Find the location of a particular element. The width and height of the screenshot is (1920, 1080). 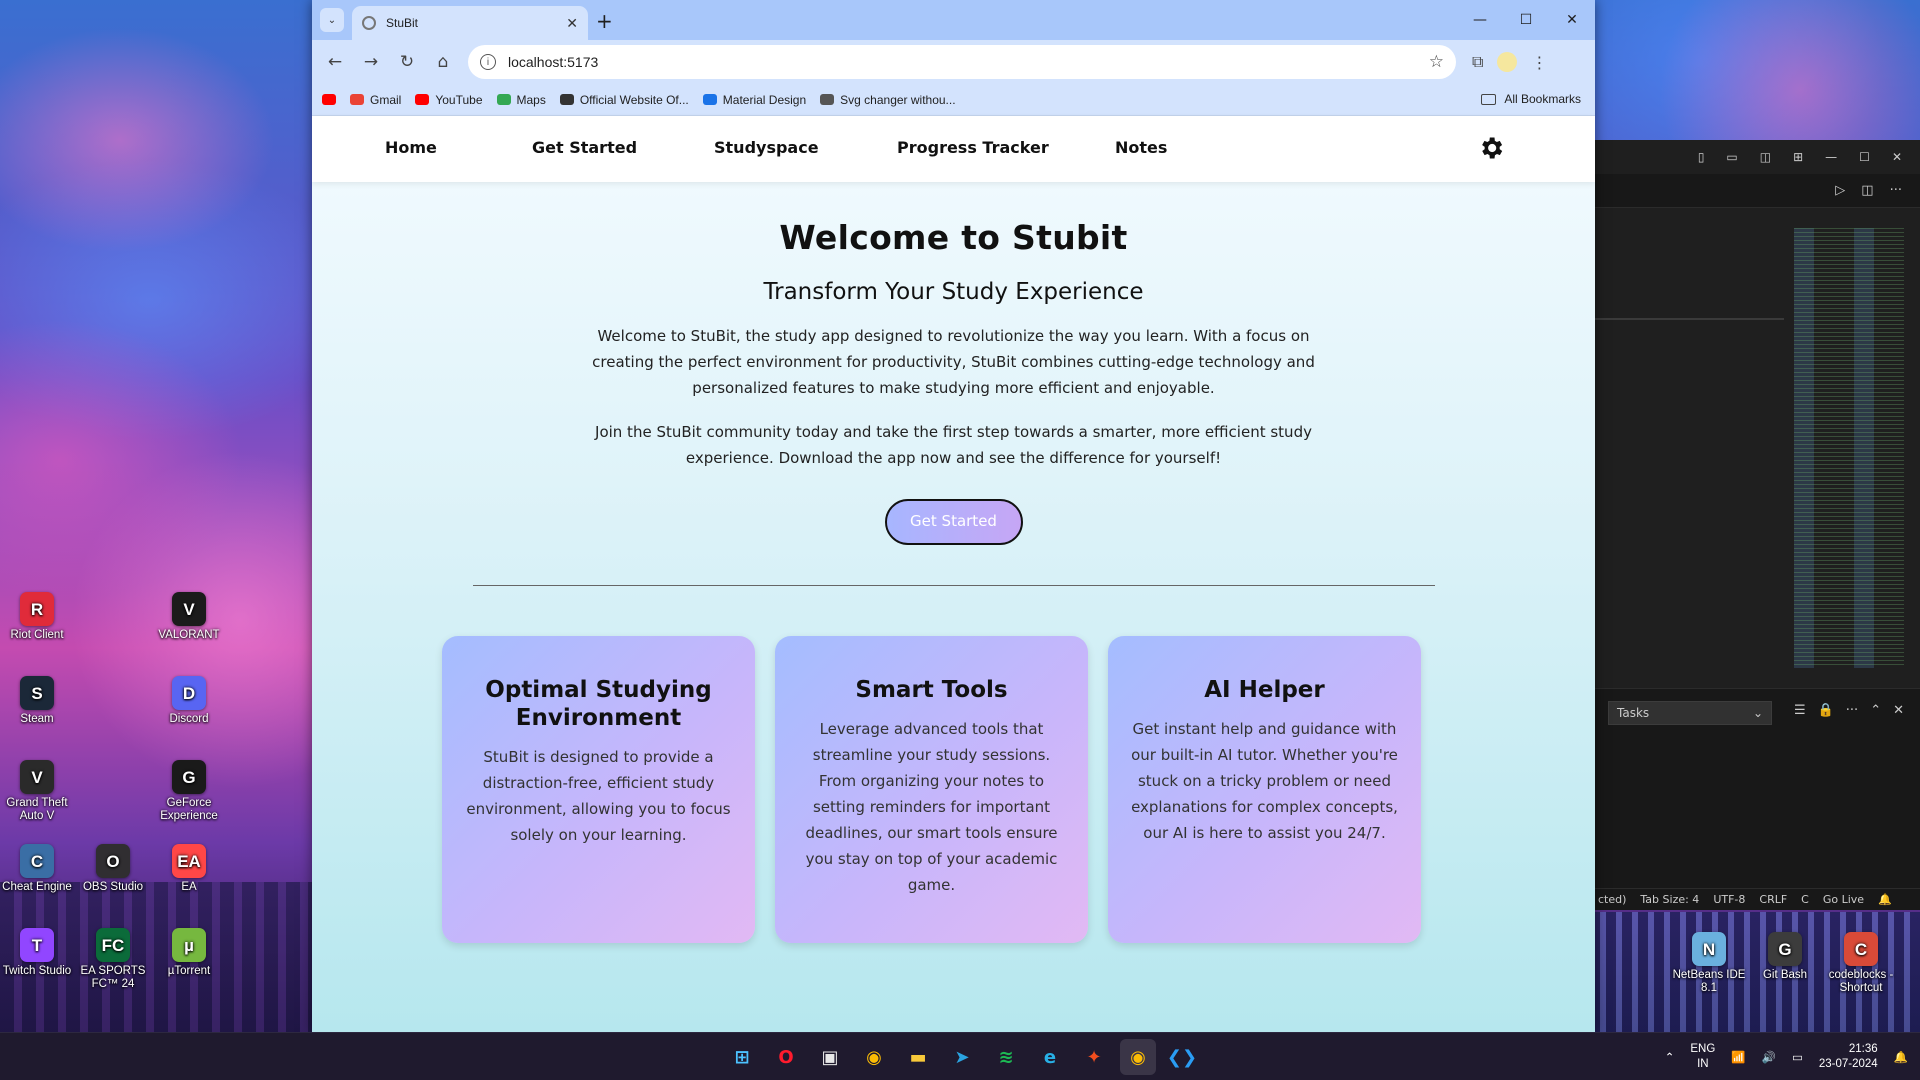

reload-icon: ↻ is located at coordinates (407, 62).